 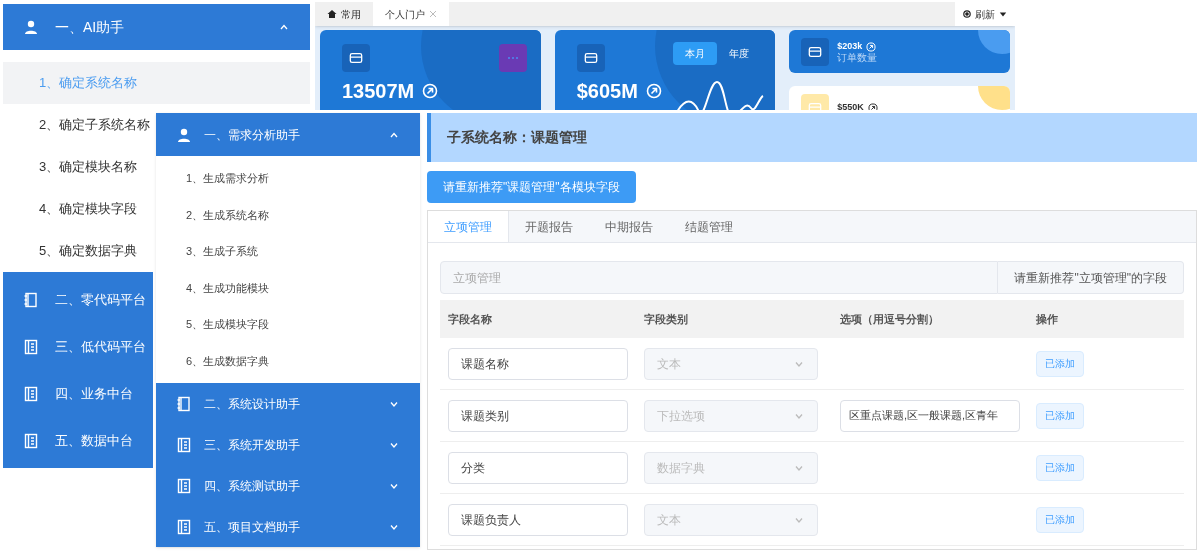 What do you see at coordinates (1003, 14) in the screenshot?
I see `caret-icon` at bounding box center [1003, 14].